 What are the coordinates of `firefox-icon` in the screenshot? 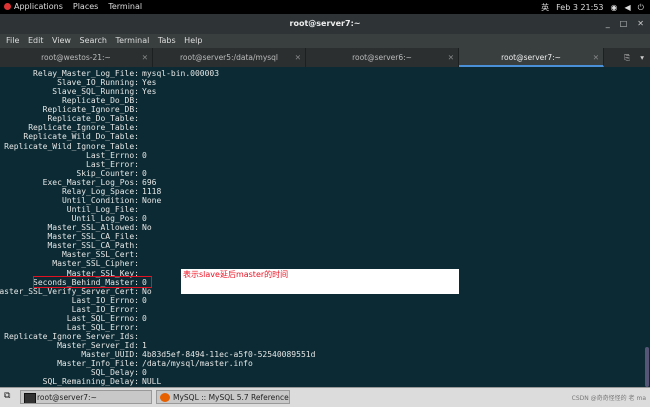 It's located at (165, 397).